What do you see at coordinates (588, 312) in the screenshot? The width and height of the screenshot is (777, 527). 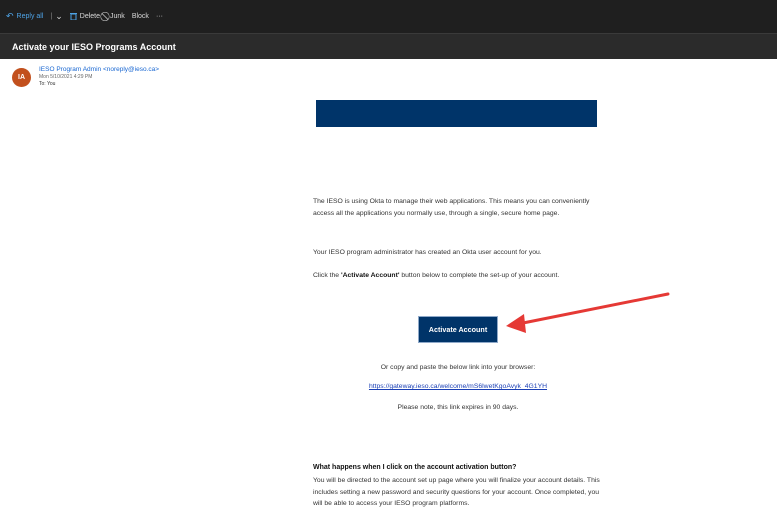 I see `annotation-arrow` at bounding box center [588, 312].